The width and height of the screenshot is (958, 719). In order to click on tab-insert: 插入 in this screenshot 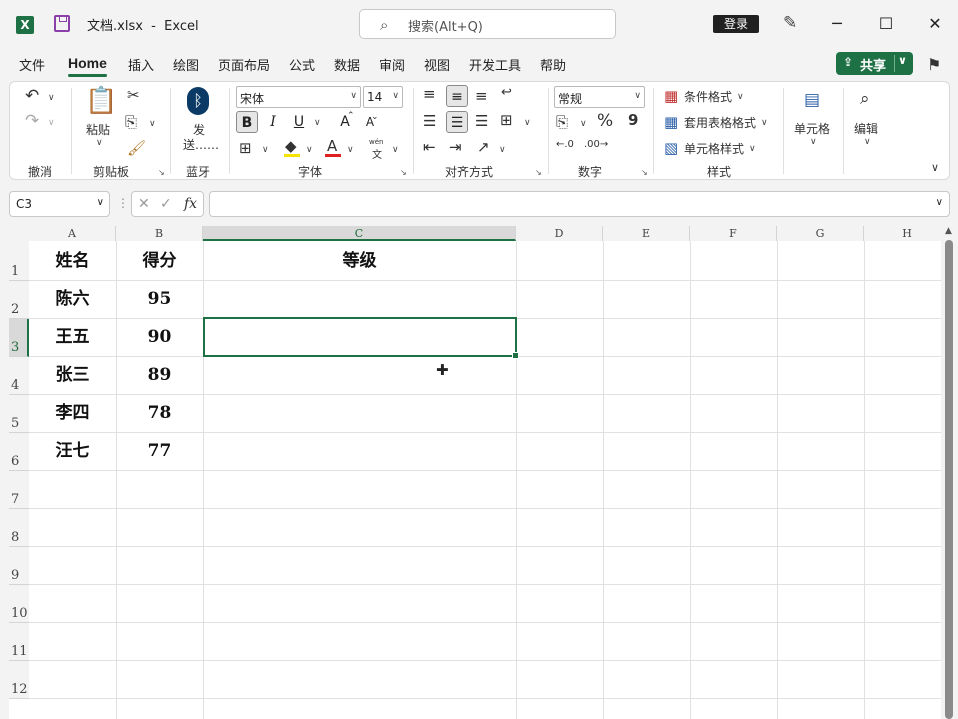, I will do `click(141, 64)`.